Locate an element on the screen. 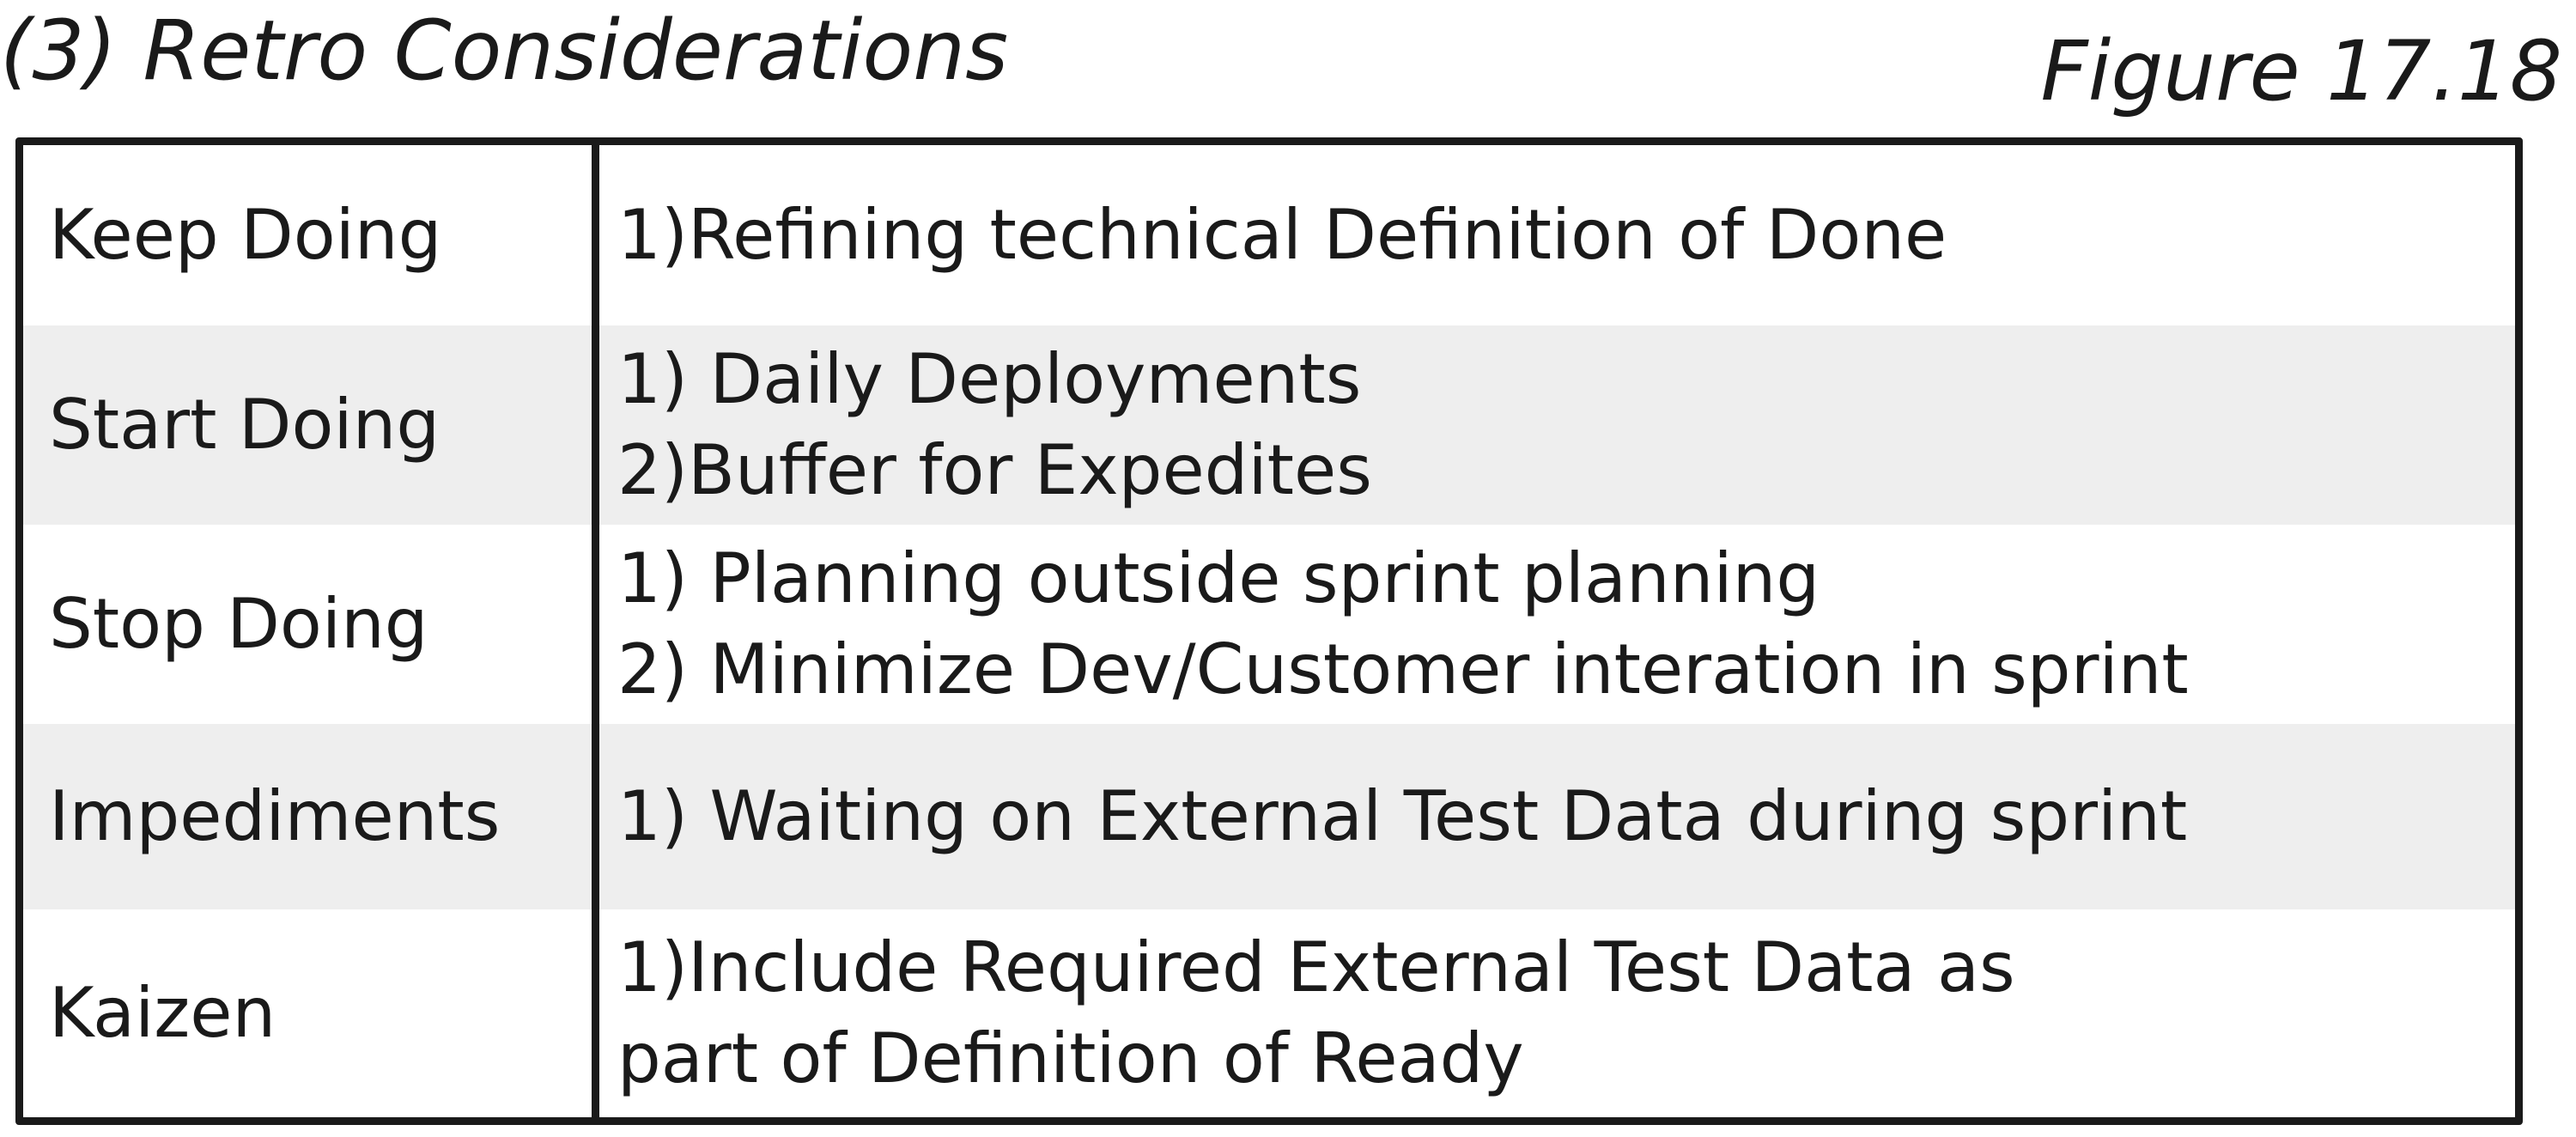 The height and width of the screenshot is (1137, 2576). row-item: 1) Planning outside sprint planning is located at coordinates (1218, 578).